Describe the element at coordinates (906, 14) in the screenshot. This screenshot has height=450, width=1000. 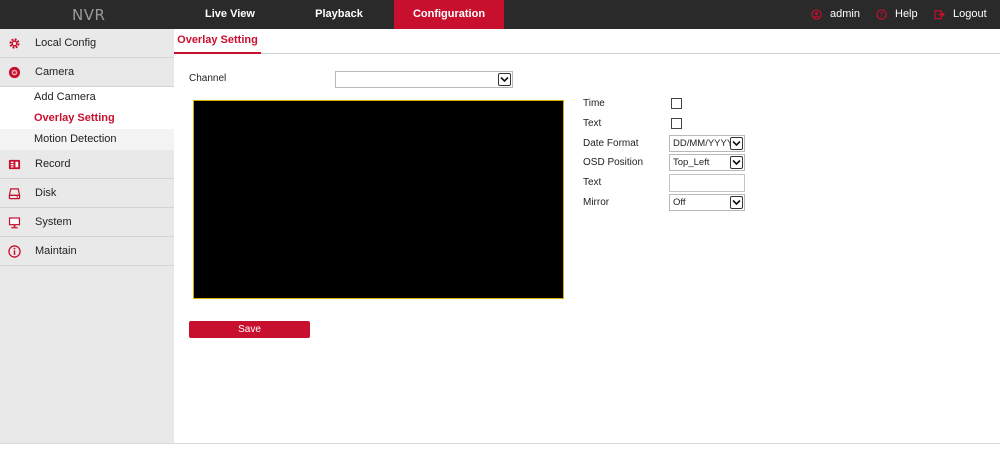
I see `help-label: Help` at that location.